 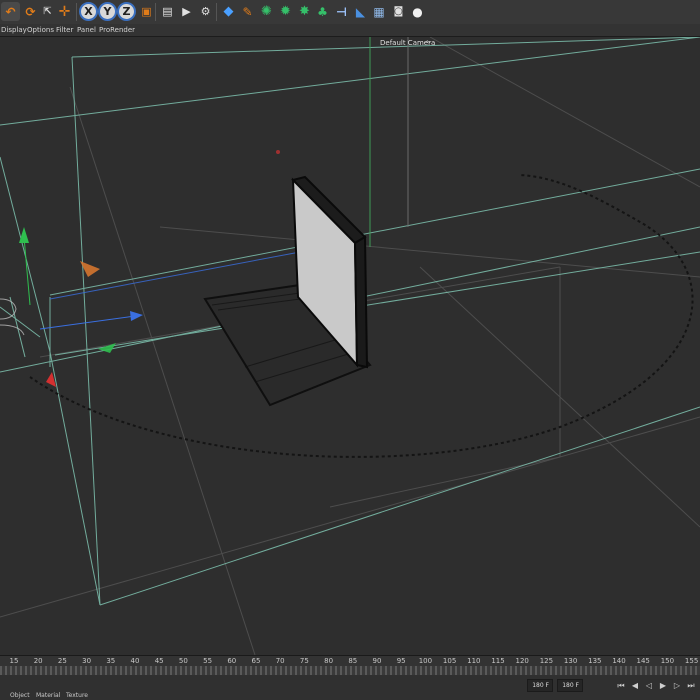 I want to click on timeline-tick-label: 45, so click(x=159, y=661).